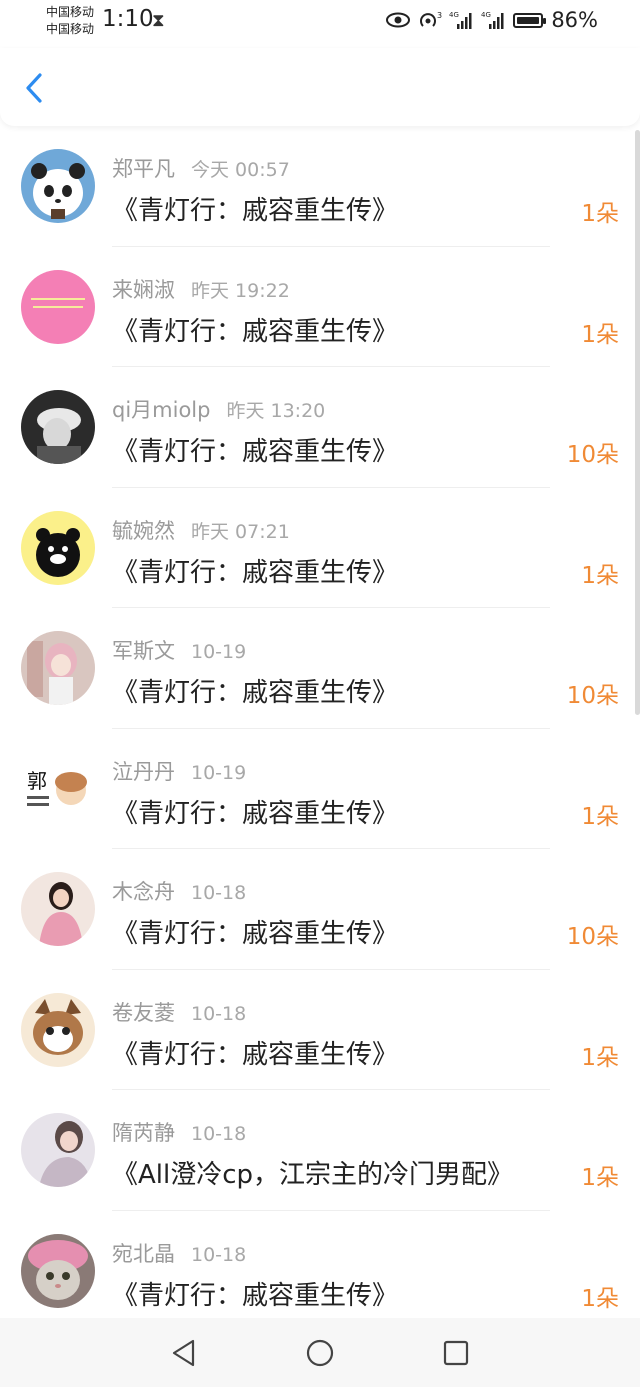  What do you see at coordinates (320, 909) in the screenshot?
I see `list-item: 木念舟 10-18 《青灯行：戚容重生传》 10朵` at bounding box center [320, 909].